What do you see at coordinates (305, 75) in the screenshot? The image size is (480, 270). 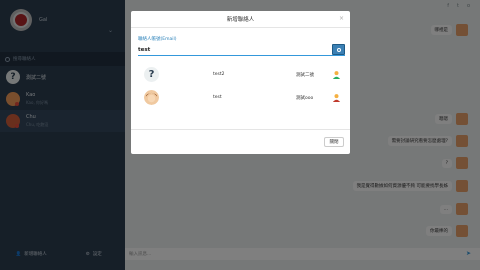 I see `result-nickname: 測試二號` at bounding box center [305, 75].